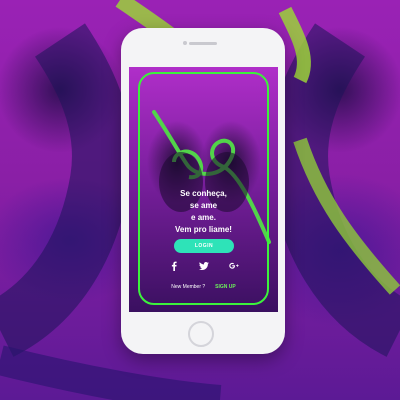 Image resolution: width=400 pixels, height=400 pixels. Describe the element at coordinates (201, 334) in the screenshot. I see `home-button` at that location.